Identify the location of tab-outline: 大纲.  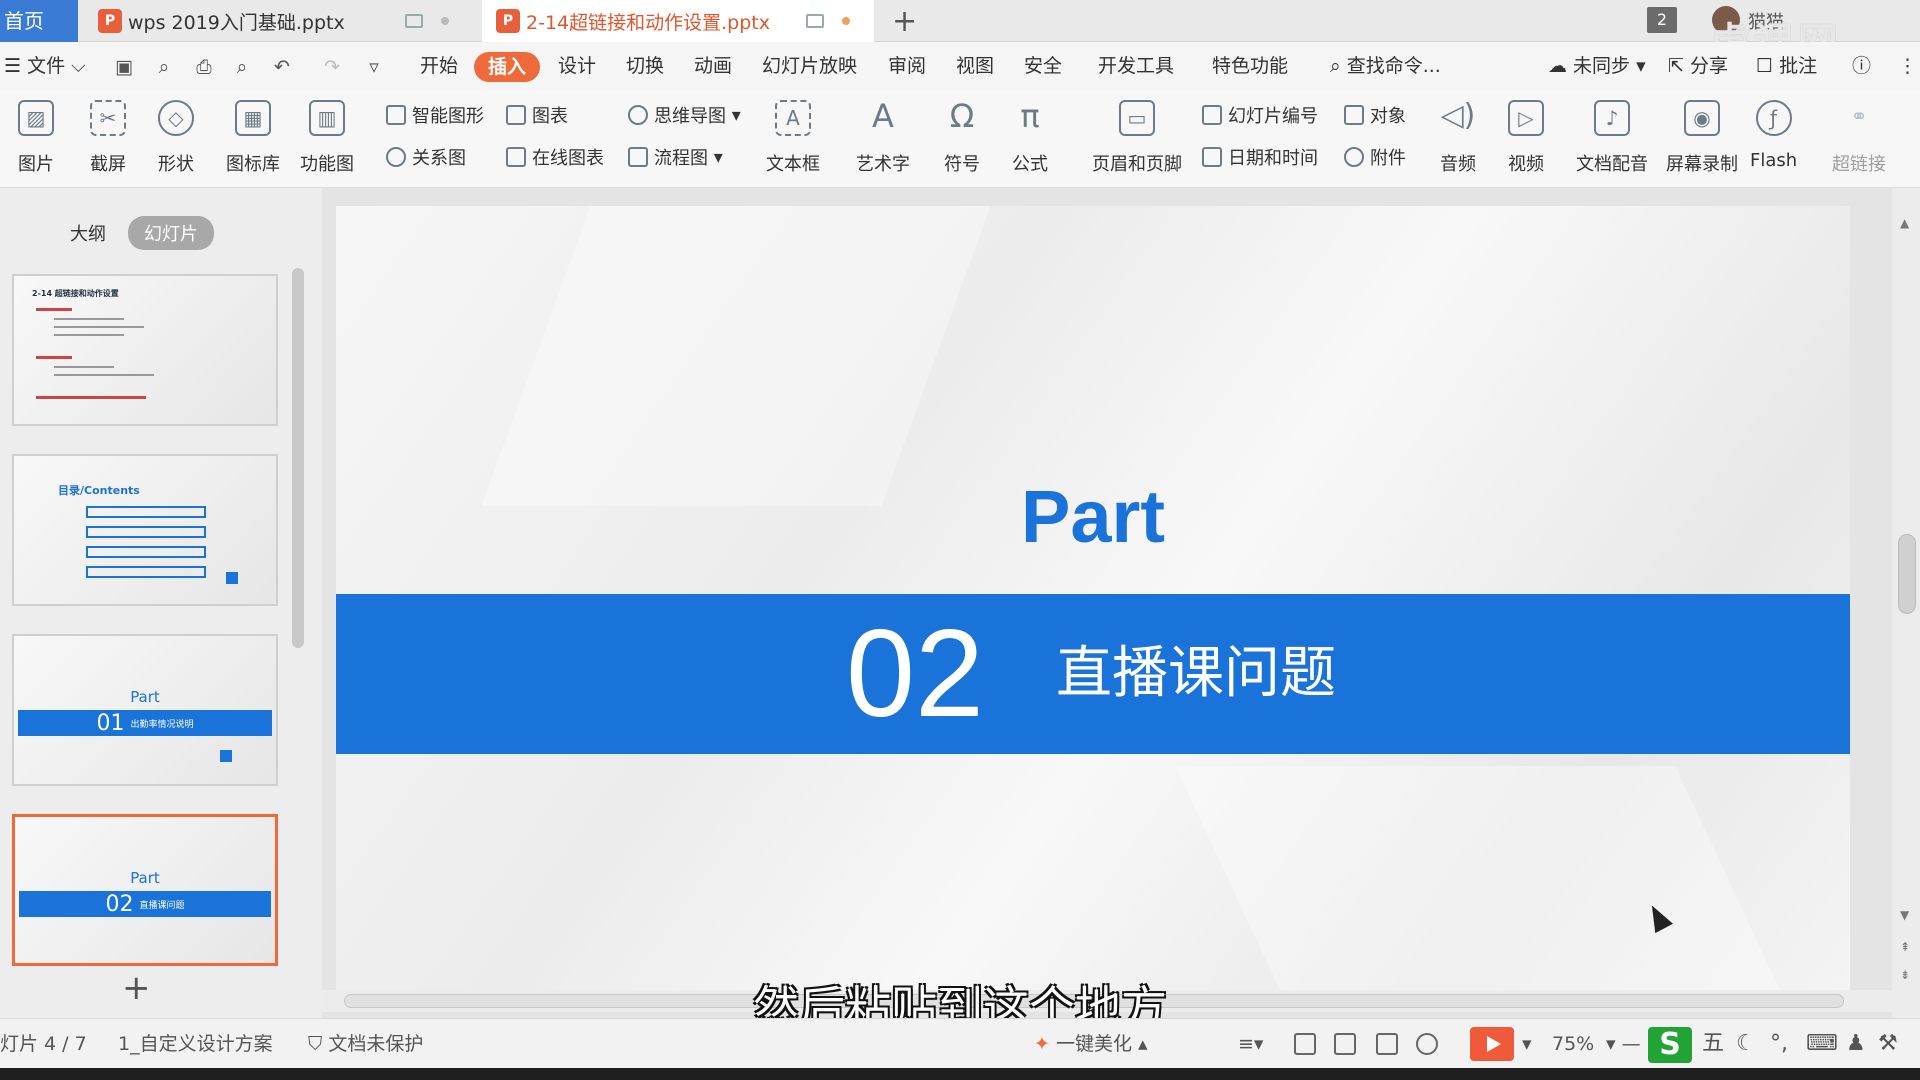
(88, 233).